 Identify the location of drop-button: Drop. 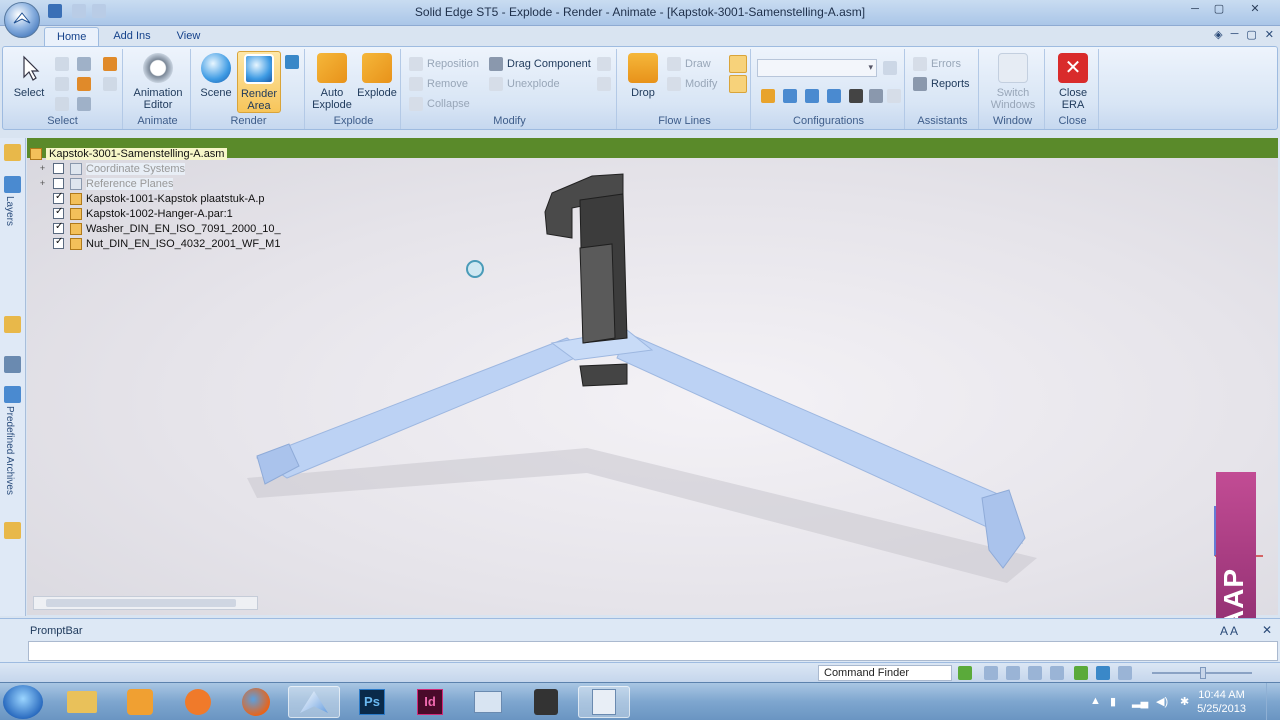
(643, 76).